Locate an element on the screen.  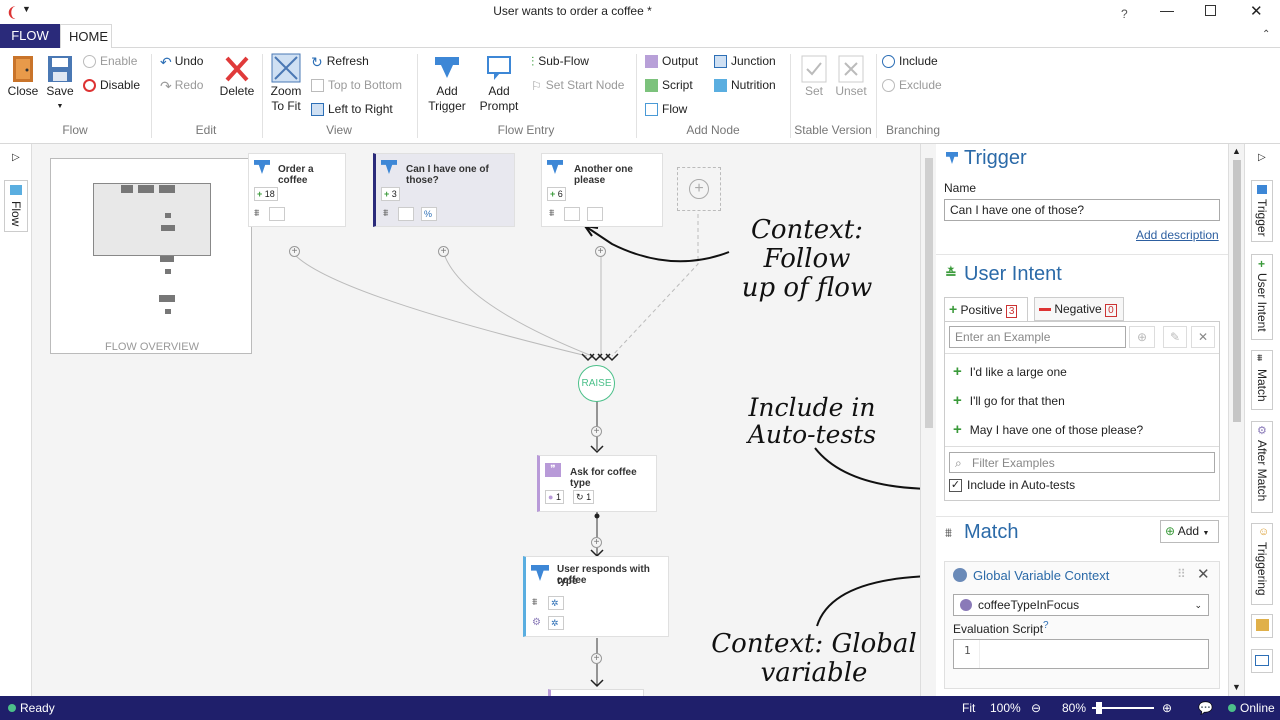
include-auto-tests-checkbox: ✓ Include in Auto-tests is located at coordinates (1012, 485).